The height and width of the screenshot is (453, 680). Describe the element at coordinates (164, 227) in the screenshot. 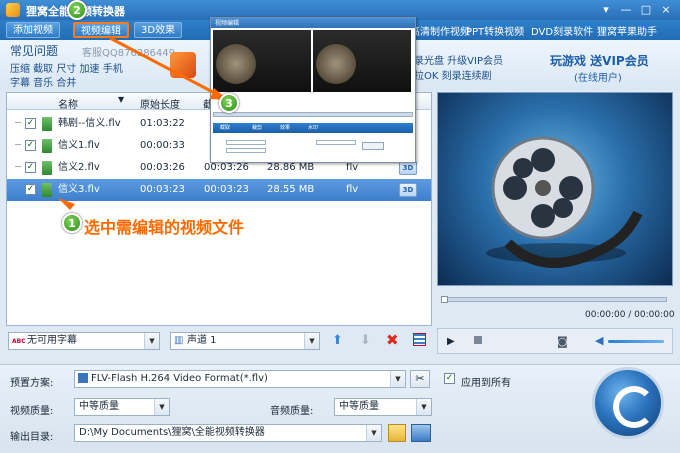

I see `instruction-hint: 选中需编辑的视频文件` at that location.